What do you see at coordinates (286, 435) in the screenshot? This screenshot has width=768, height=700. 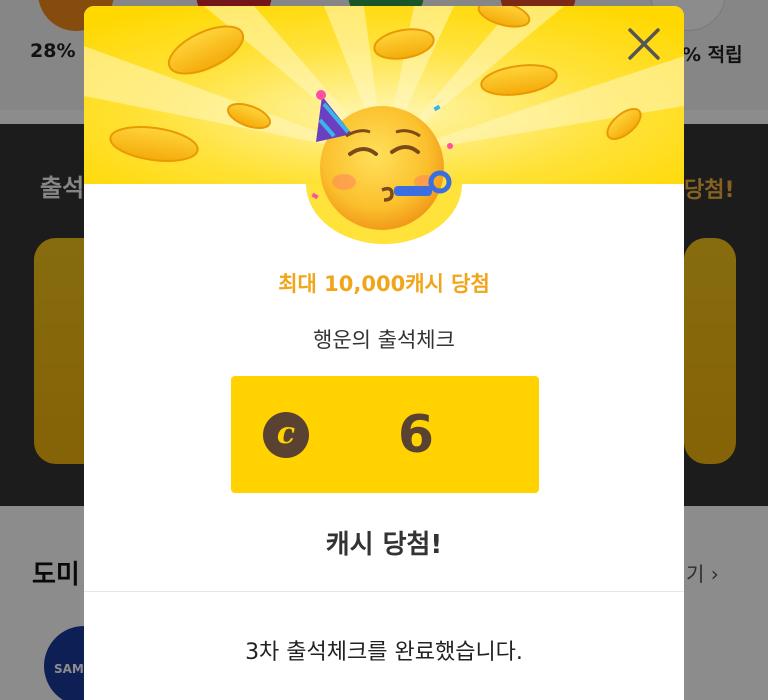 I see `cash-coin-icon: c` at bounding box center [286, 435].